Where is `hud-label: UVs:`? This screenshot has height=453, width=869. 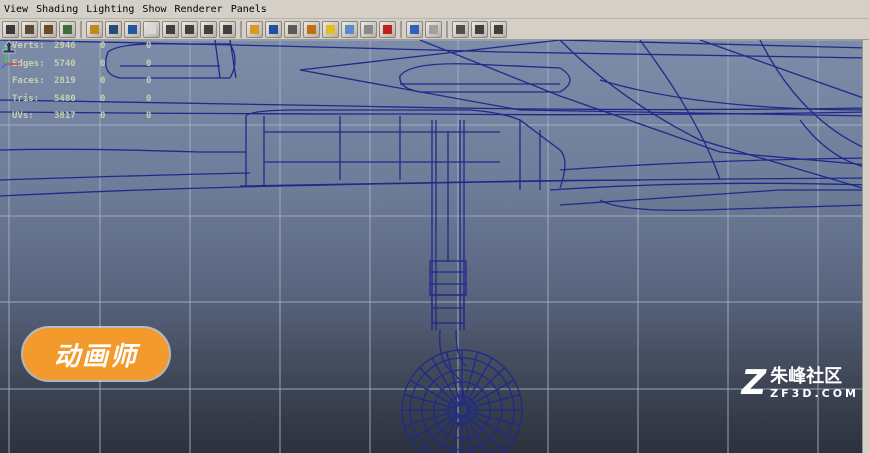
hud-label: UVs: is located at coordinates (23, 116).